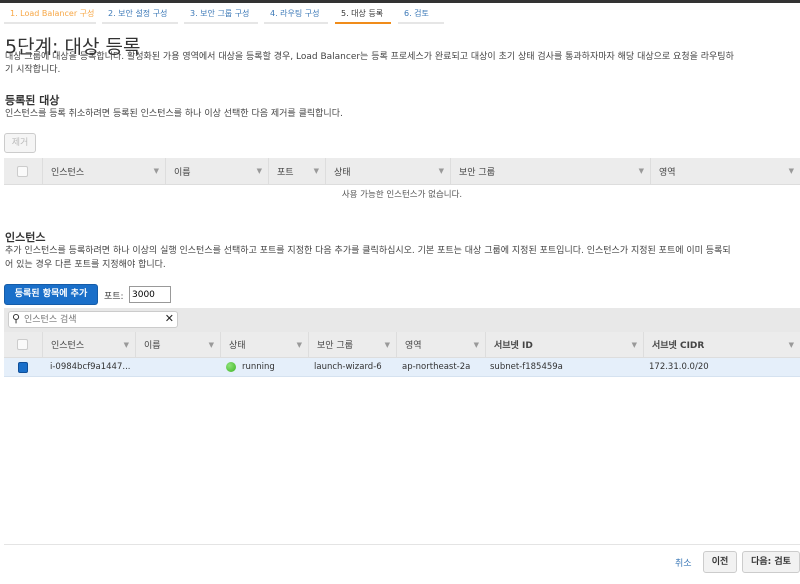 Image resolution: width=800 pixels, height=584 pixels. What do you see at coordinates (22, 344) in the screenshot?
I see `select-all-instances-checkbox` at bounding box center [22, 344].